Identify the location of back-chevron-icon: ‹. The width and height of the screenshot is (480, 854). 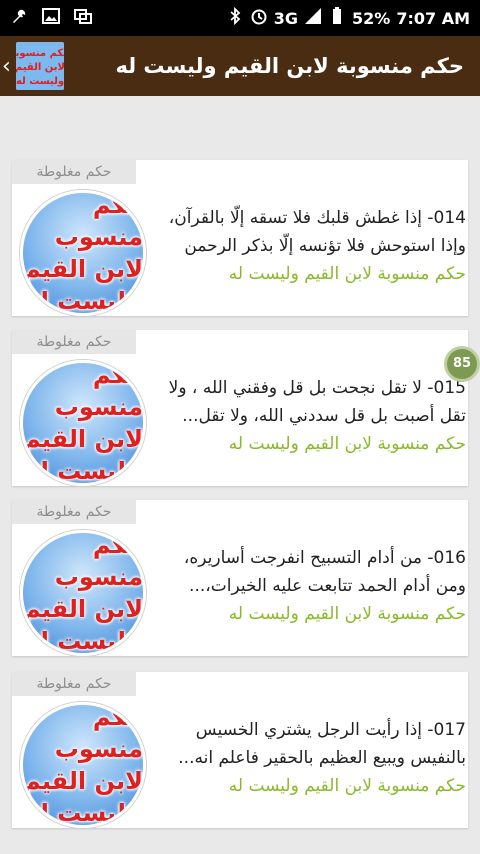
(8, 66).